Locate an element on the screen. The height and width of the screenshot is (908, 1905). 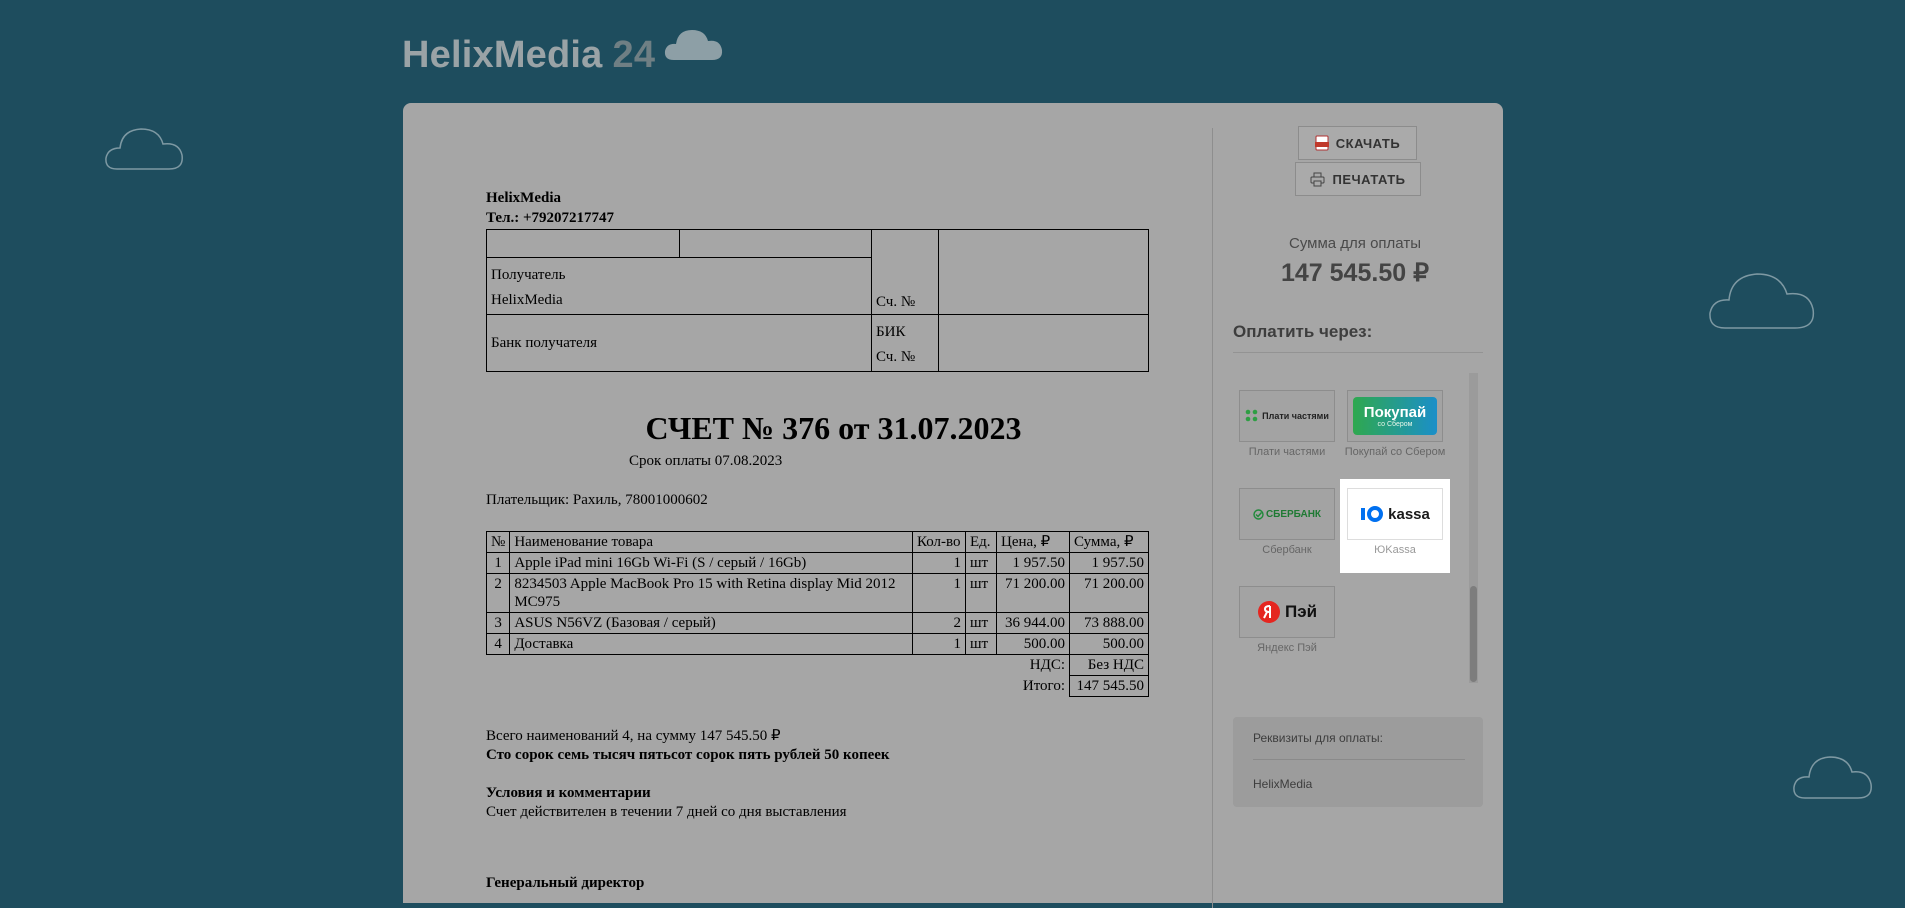
row-price: 500.00 is located at coordinates (1033, 644).